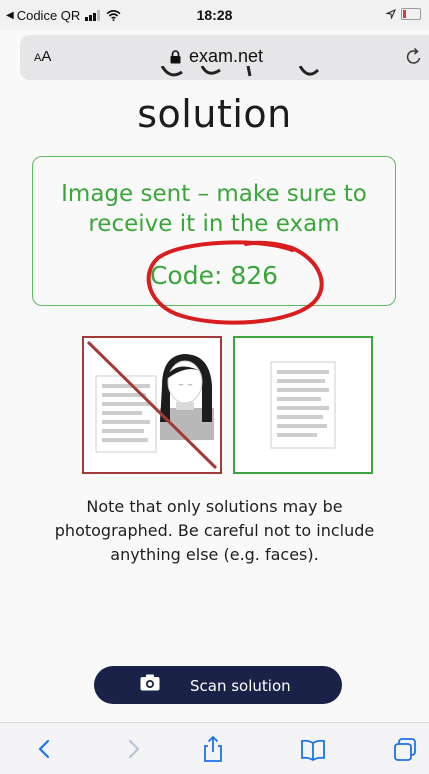 The height and width of the screenshot is (774, 429). Describe the element at coordinates (303, 405) in the screenshot. I see `good-example-image` at that location.